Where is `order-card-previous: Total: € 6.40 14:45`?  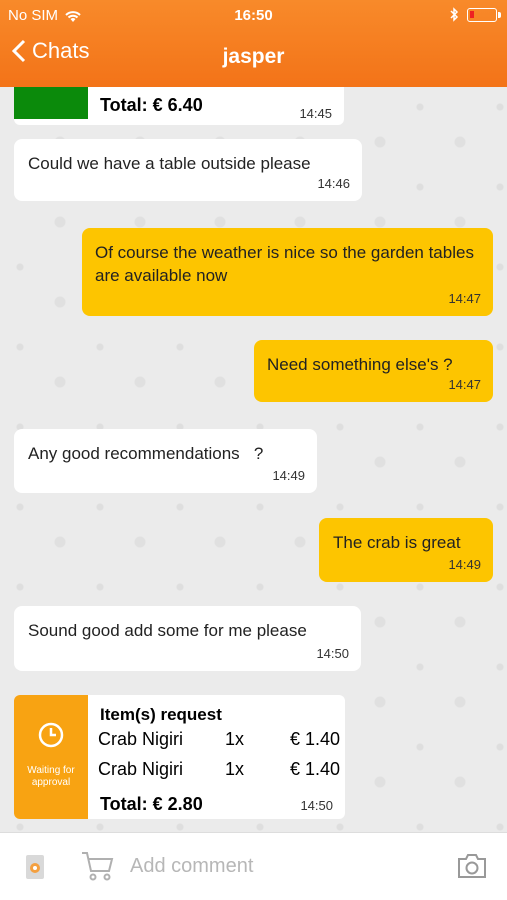 order-card-previous: Total: € 6.40 14:45 is located at coordinates (179, 106).